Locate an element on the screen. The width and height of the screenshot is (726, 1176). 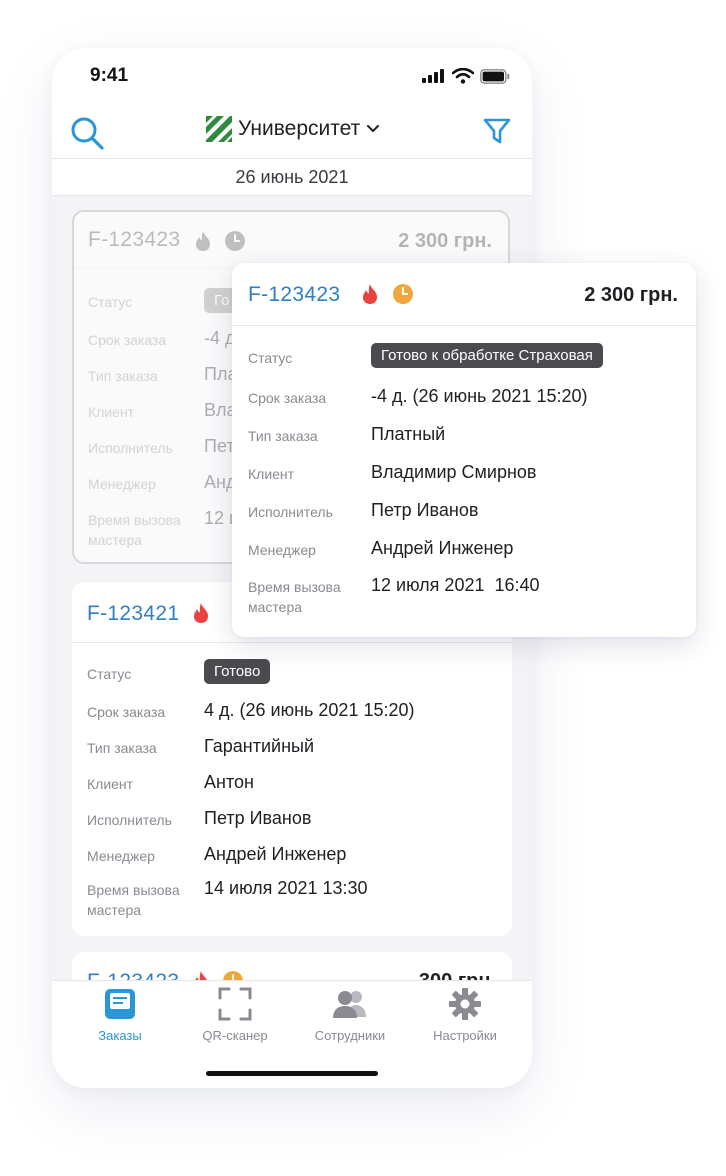
tab-orders: Заказы is located at coordinates (120, 1015).